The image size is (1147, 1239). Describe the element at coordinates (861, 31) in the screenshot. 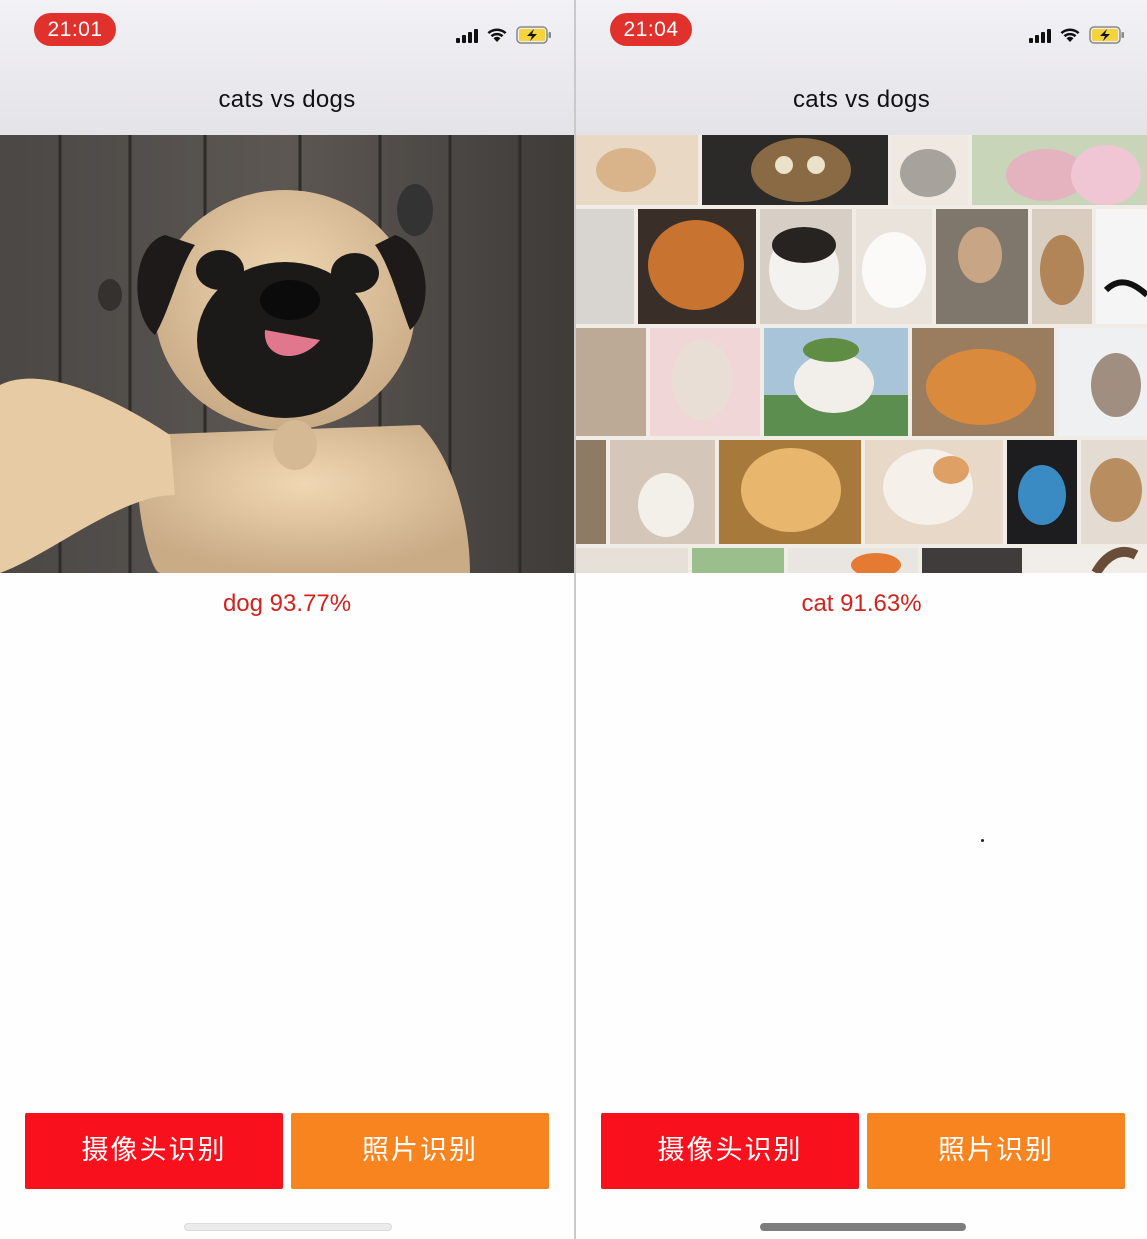

I see `status-bar: 21:04` at that location.